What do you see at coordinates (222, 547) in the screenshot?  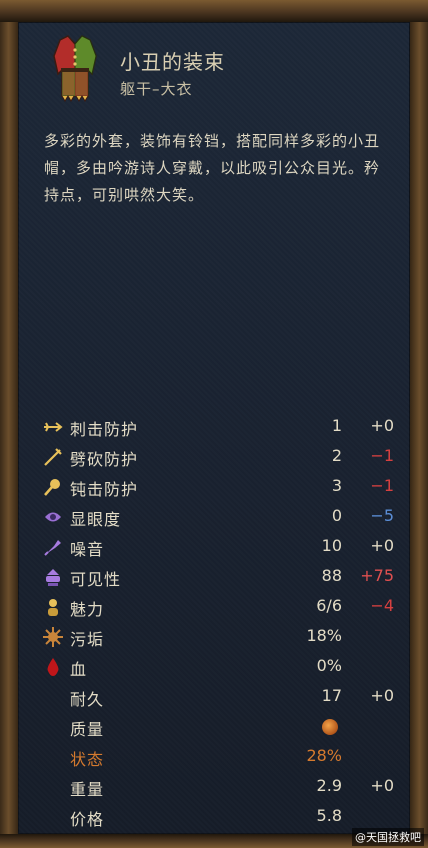 I see `stat-row-noise: 噪音 10 +0` at bounding box center [222, 547].